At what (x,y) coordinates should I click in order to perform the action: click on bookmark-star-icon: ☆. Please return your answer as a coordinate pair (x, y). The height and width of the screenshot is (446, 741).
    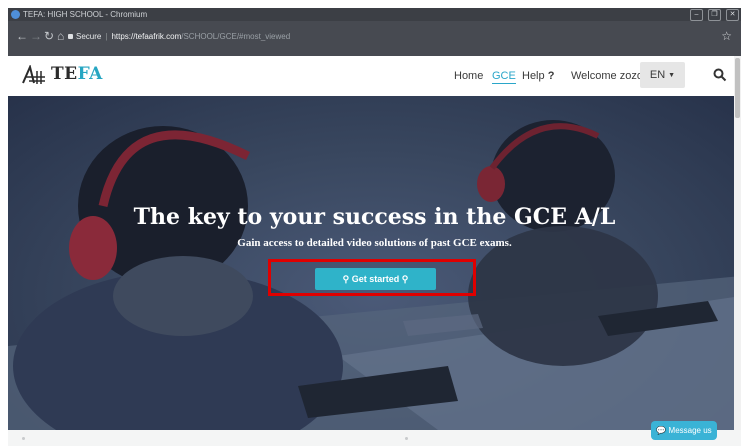
    Looking at the image, I should click on (726, 36).